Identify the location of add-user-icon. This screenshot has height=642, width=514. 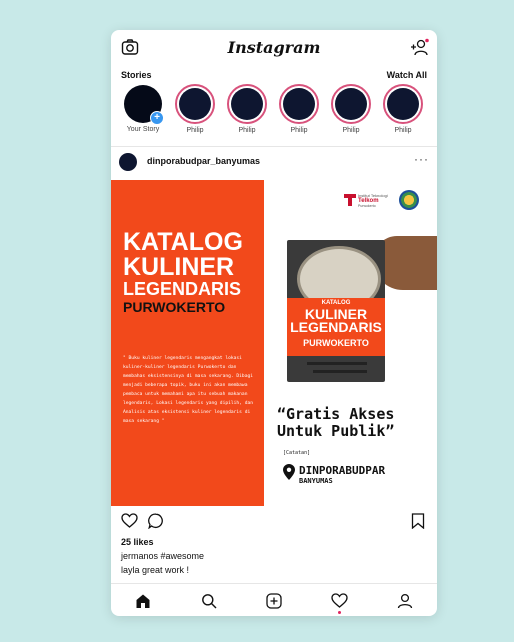
(419, 47).